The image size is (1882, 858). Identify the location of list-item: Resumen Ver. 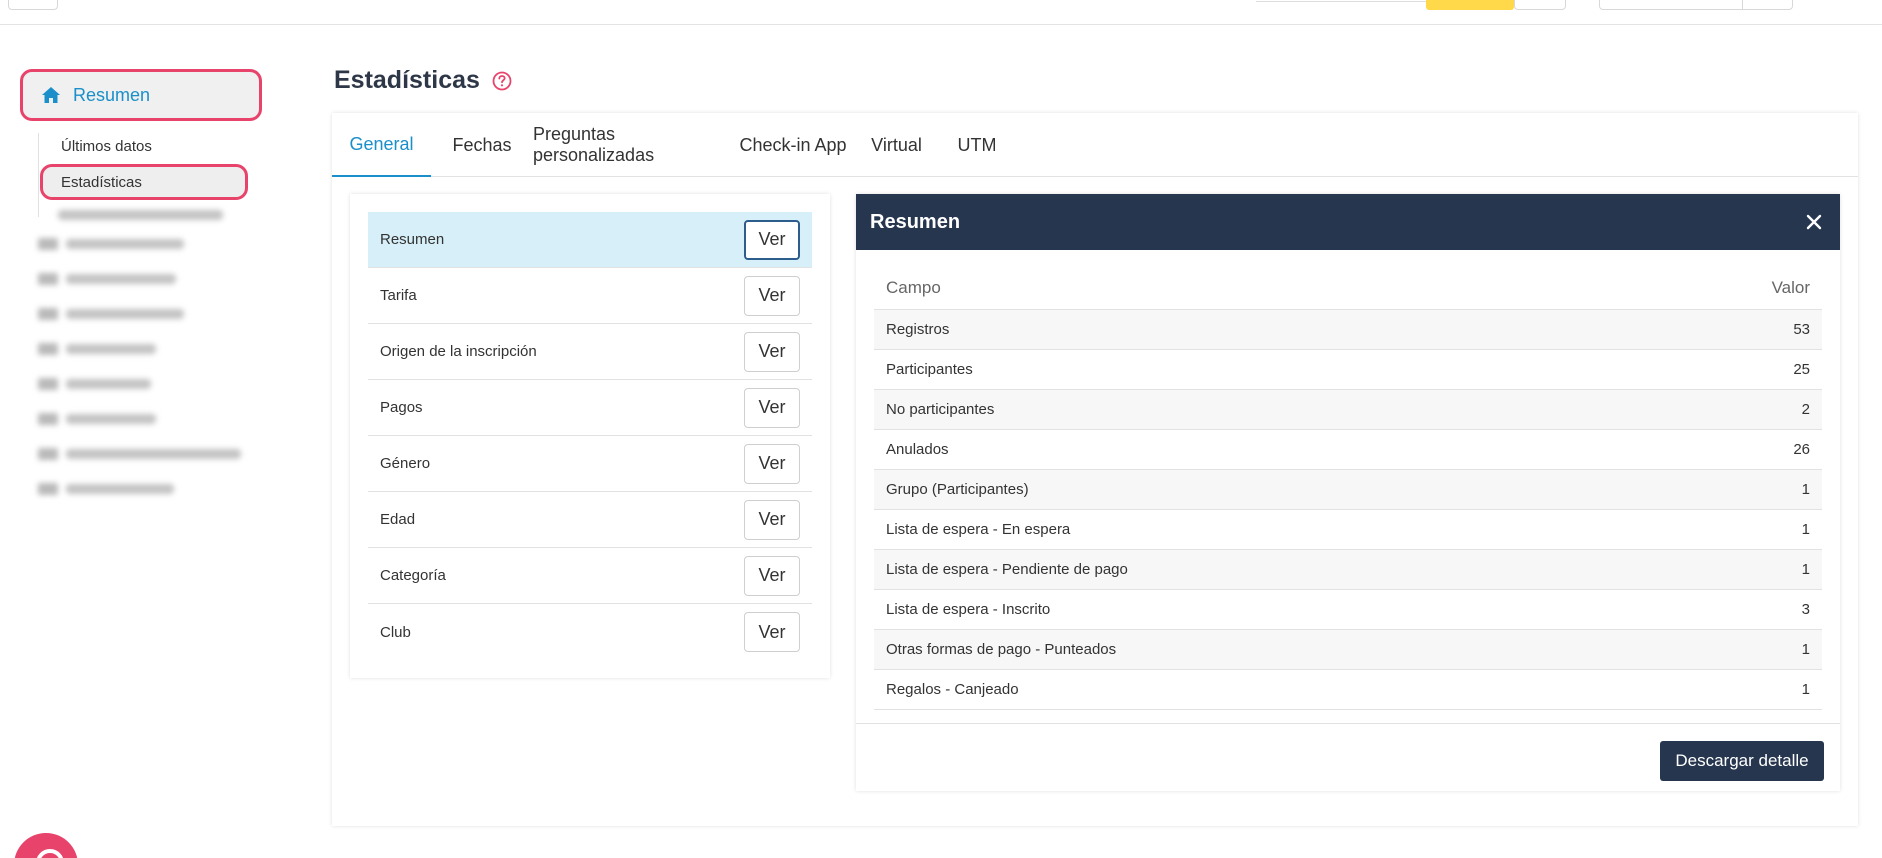
(590, 240).